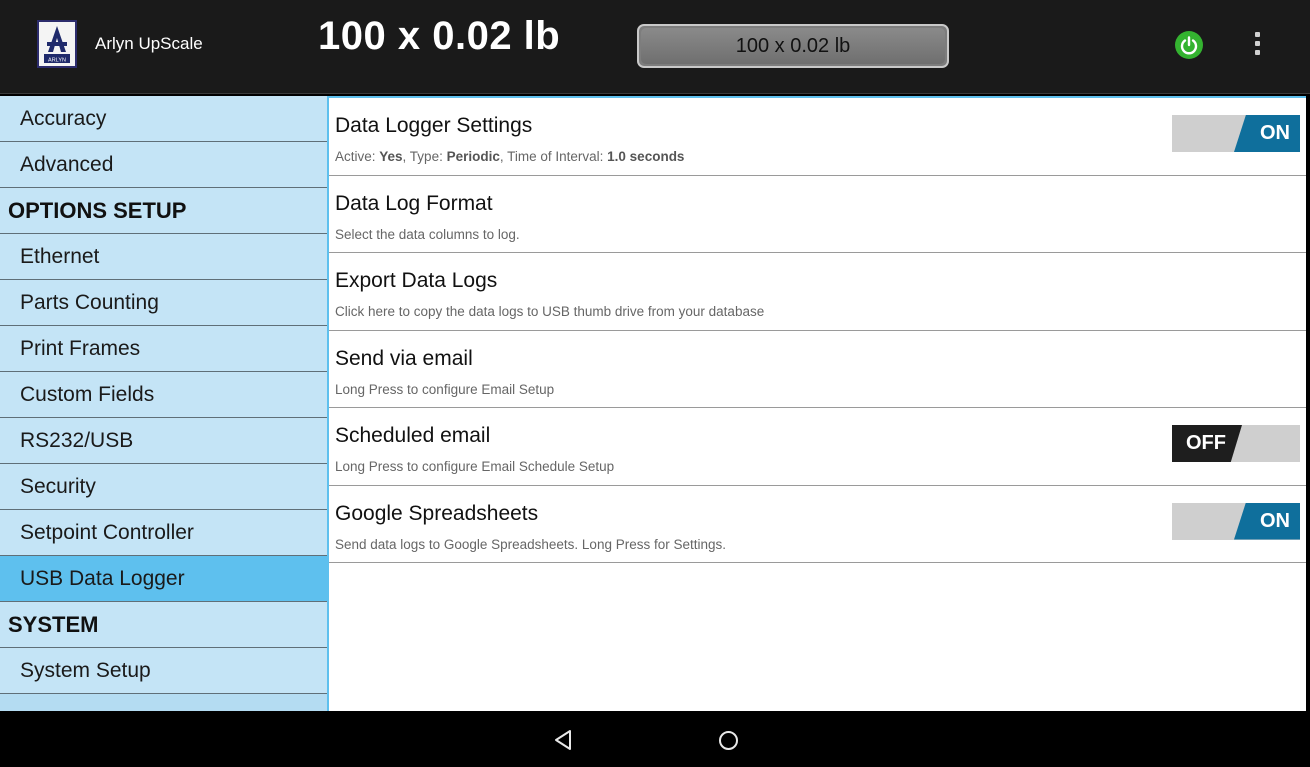  Describe the element at coordinates (439, 36) in the screenshot. I see `weight-display: 100 x 0.02 lb` at that location.